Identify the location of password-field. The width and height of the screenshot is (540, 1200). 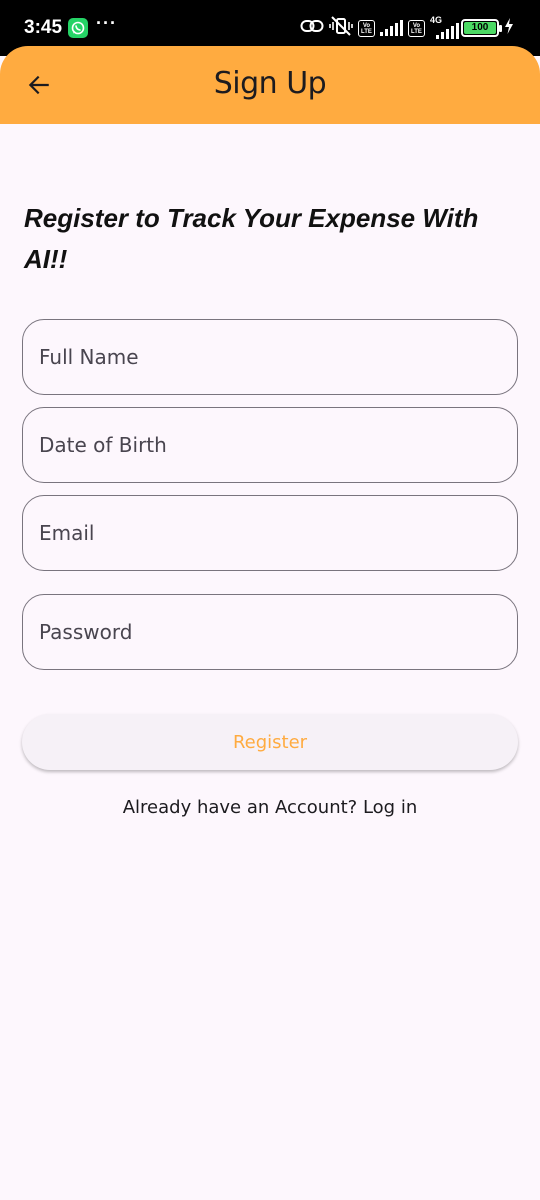
(270, 632).